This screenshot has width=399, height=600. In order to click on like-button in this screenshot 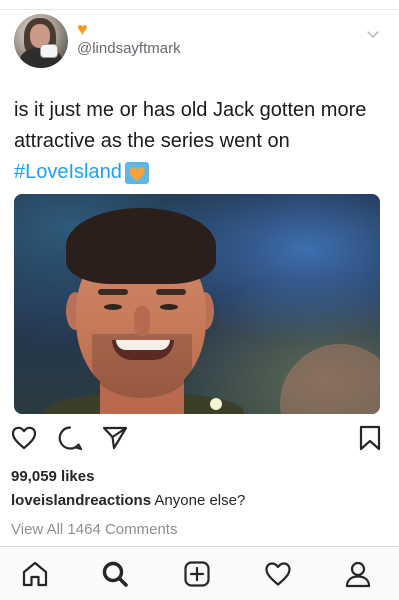, I will do `click(24, 438)`.